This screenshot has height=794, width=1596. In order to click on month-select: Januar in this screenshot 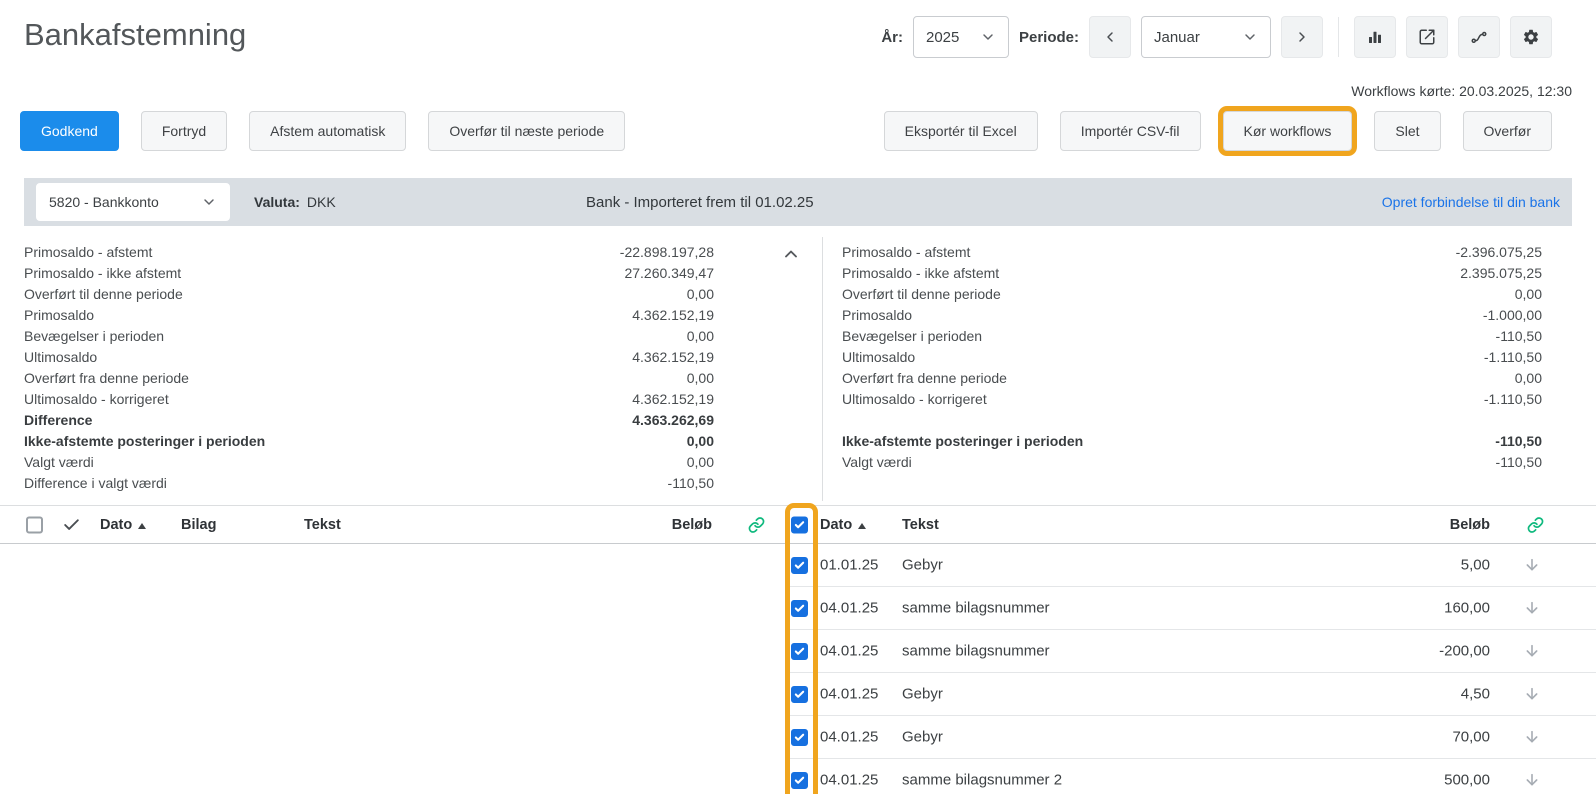, I will do `click(1206, 37)`.